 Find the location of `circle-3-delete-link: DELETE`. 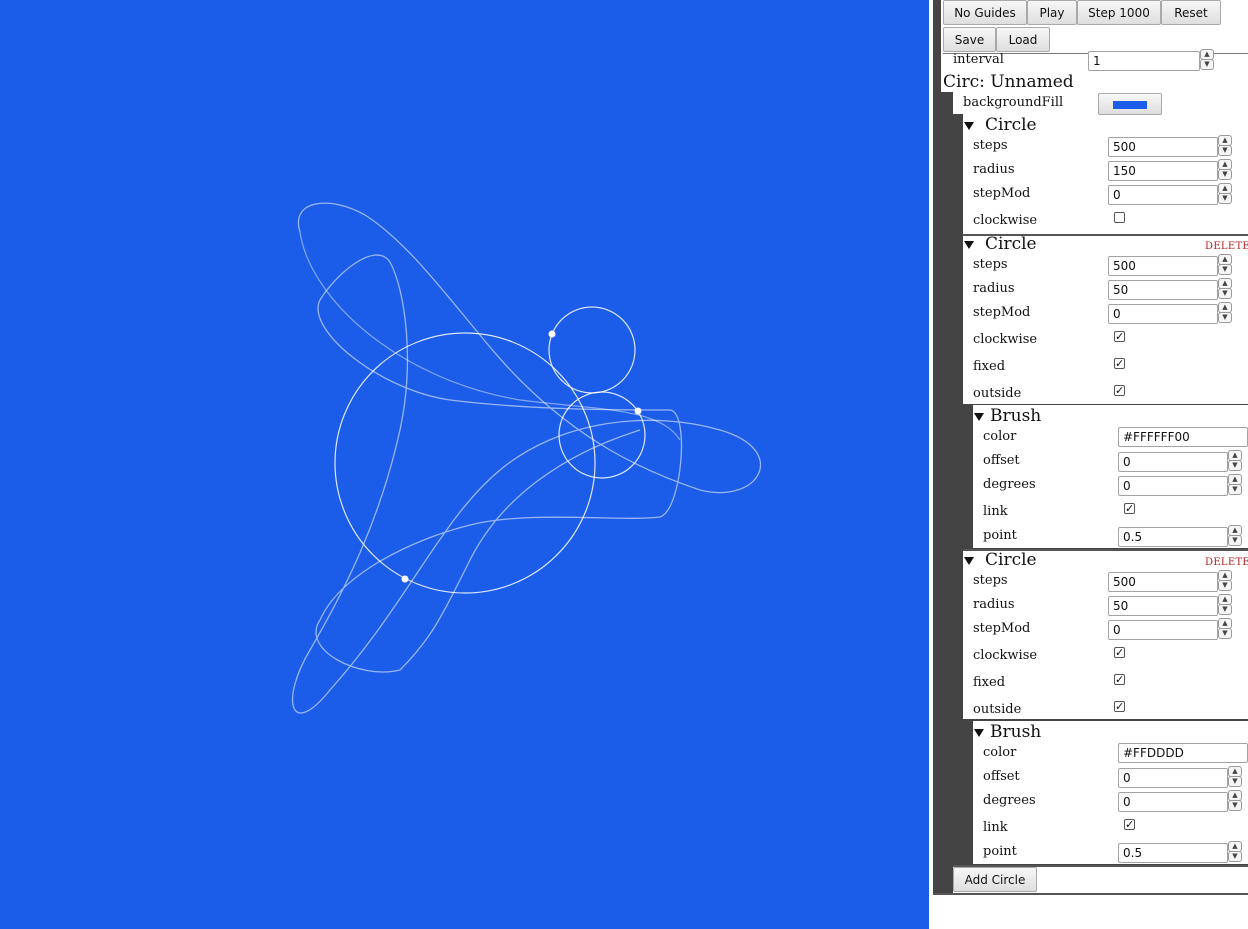

circle-3-delete-link: DELETE is located at coordinates (1226, 562).